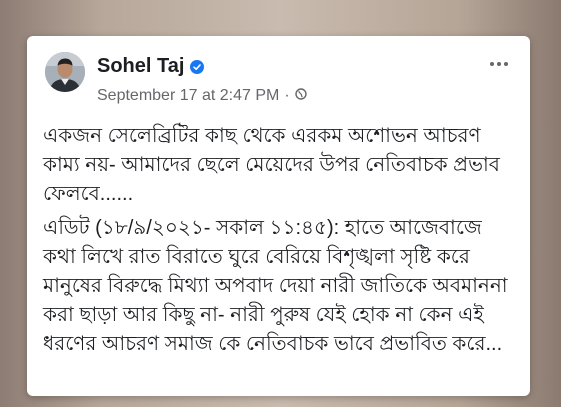  I want to click on post-meta: September 17 at 2:47 PM ·, so click(202, 96).